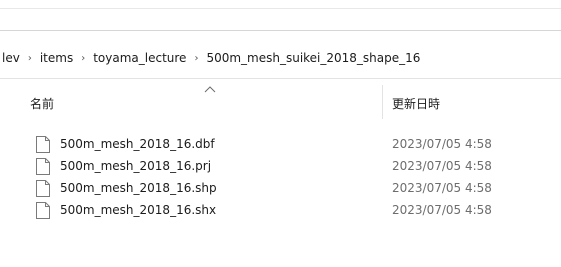  What do you see at coordinates (313, 58) in the screenshot?
I see `breadcrumb-item-current-folder: 500m_mesh_suikei_2018_shape_16` at bounding box center [313, 58].